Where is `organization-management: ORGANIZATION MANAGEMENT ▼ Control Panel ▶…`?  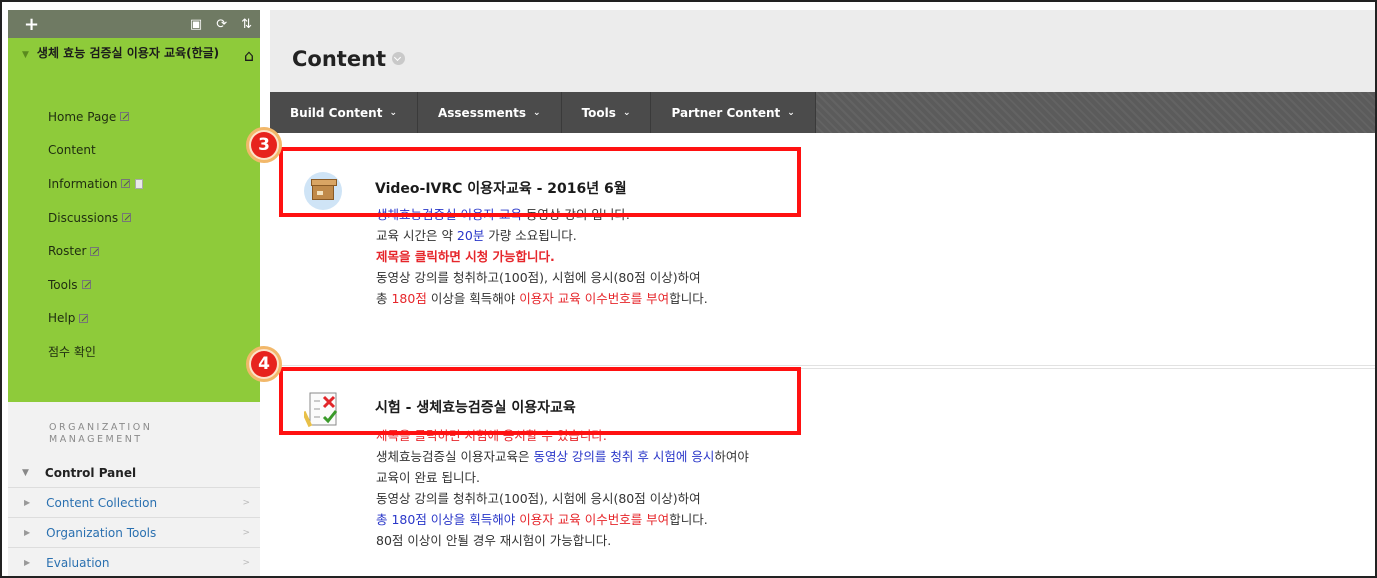
organization-management: ORGANIZATION MANAGEMENT ▼ Control Panel ▶… is located at coordinates (134, 489).